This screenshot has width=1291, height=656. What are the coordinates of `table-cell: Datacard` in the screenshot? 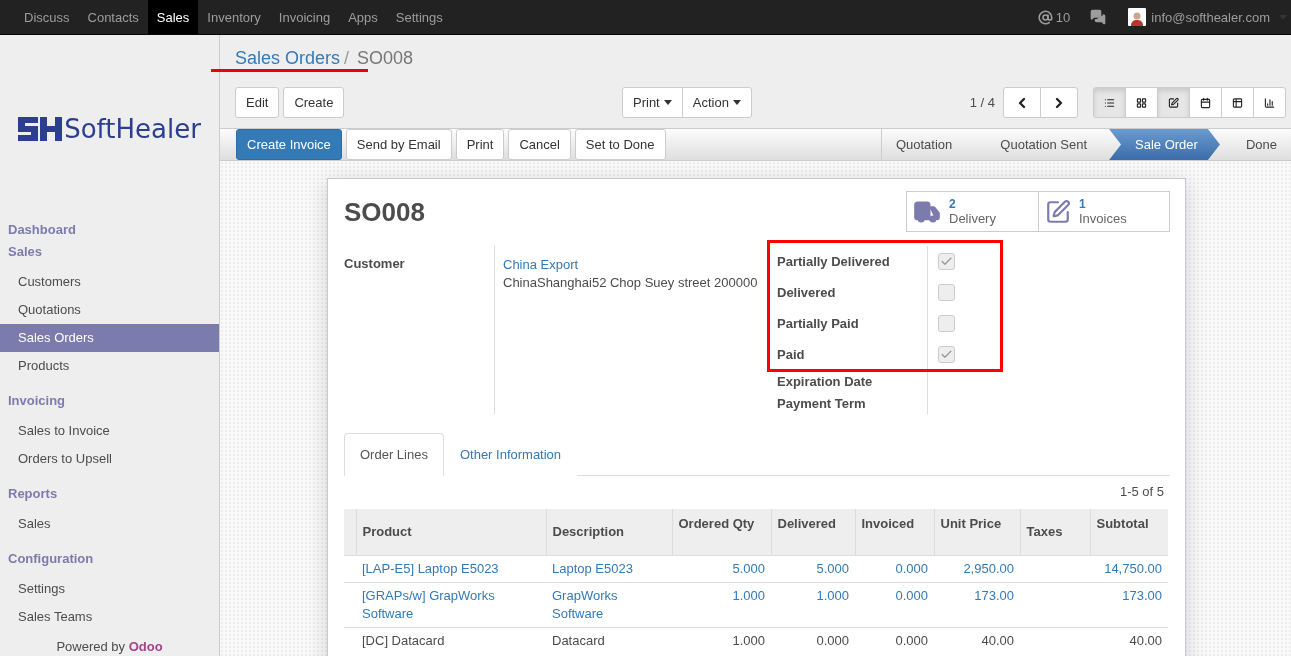 It's located at (609, 640).